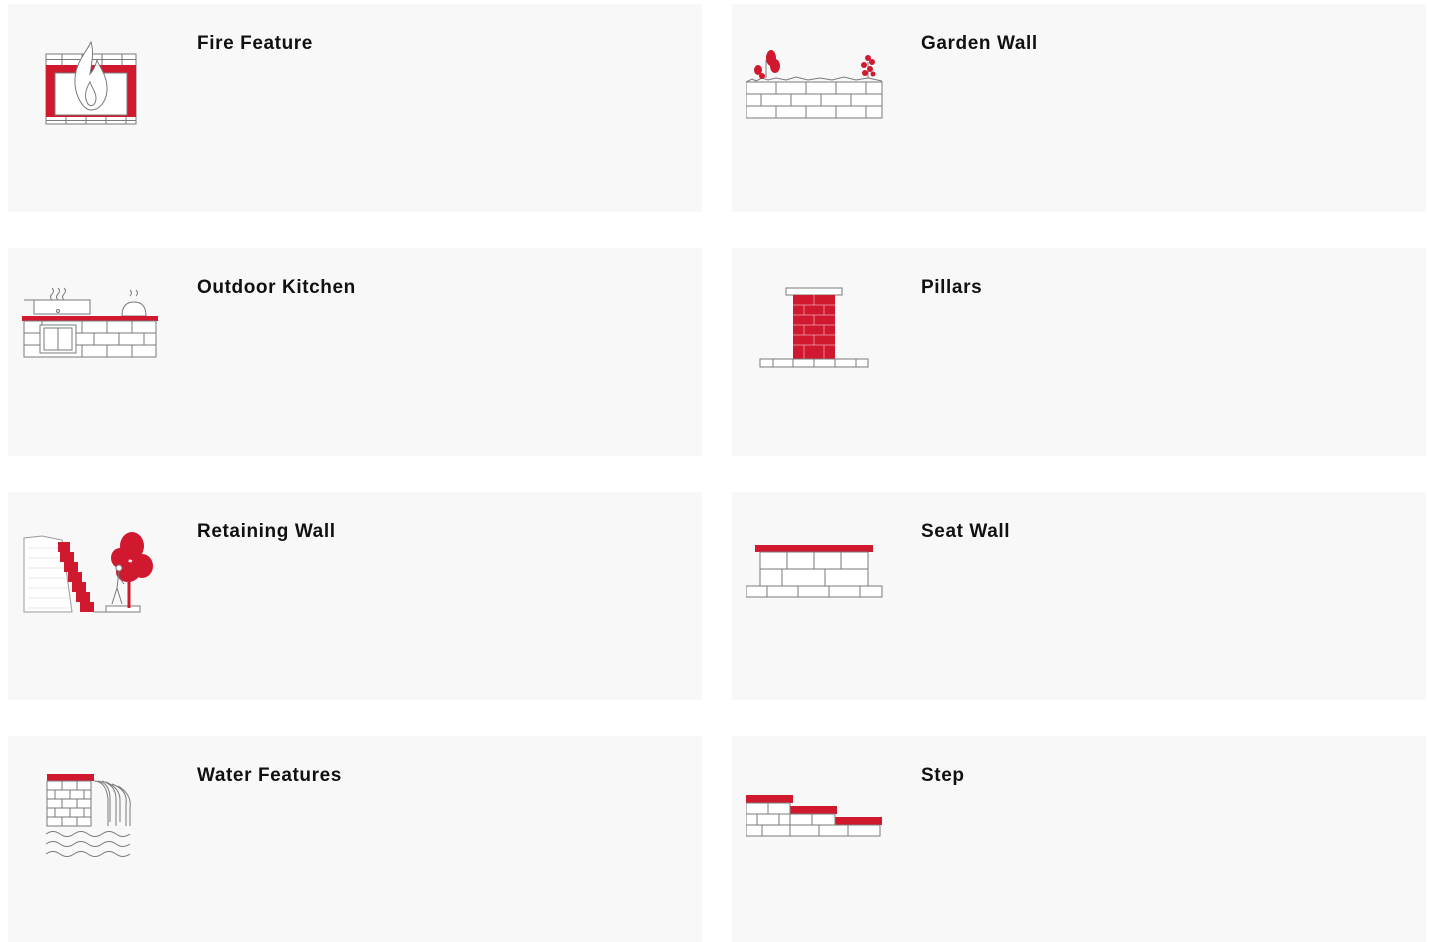 The width and height of the screenshot is (1429, 942). What do you see at coordinates (1079, 596) in the screenshot?
I see `card-seat-wall: Seat Wall` at bounding box center [1079, 596].